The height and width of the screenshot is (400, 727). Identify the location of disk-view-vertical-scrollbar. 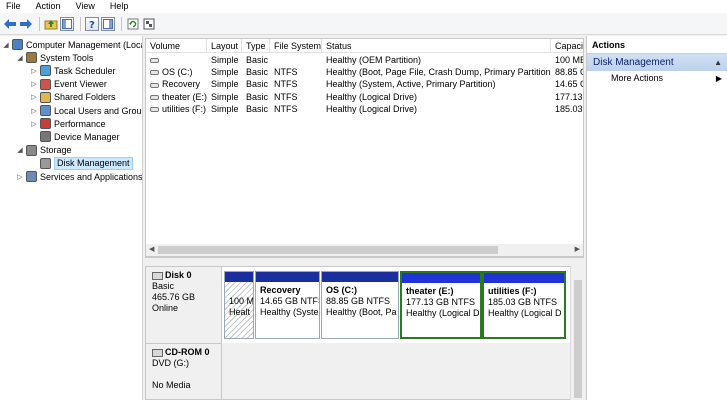
(577, 333).